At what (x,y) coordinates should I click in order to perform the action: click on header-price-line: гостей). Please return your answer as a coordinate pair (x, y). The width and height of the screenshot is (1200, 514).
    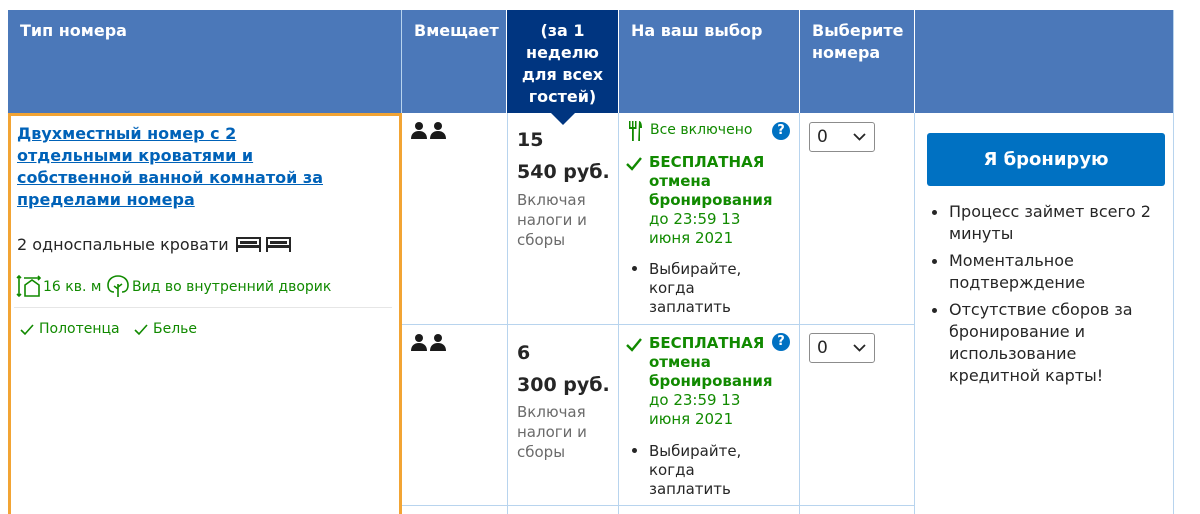
    Looking at the image, I should click on (562, 96).